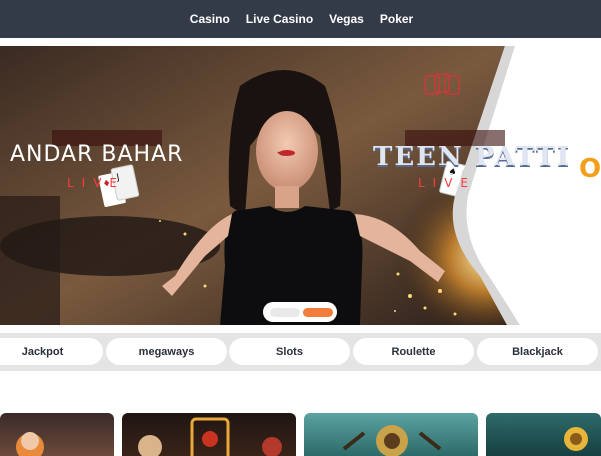 The image size is (601, 456). I want to click on game-card-2-art, so click(210, 436).